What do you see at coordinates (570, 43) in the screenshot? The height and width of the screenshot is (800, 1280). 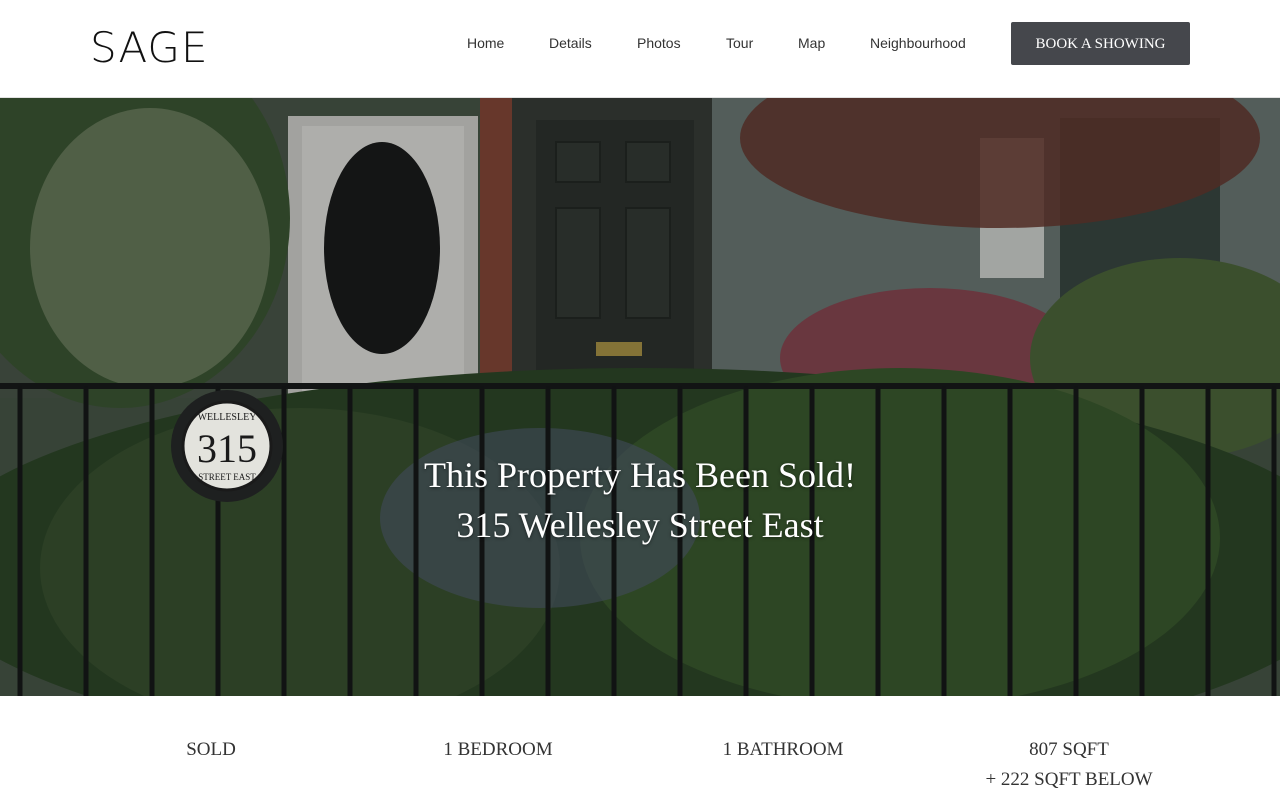 I see `nav-details: Details` at bounding box center [570, 43].